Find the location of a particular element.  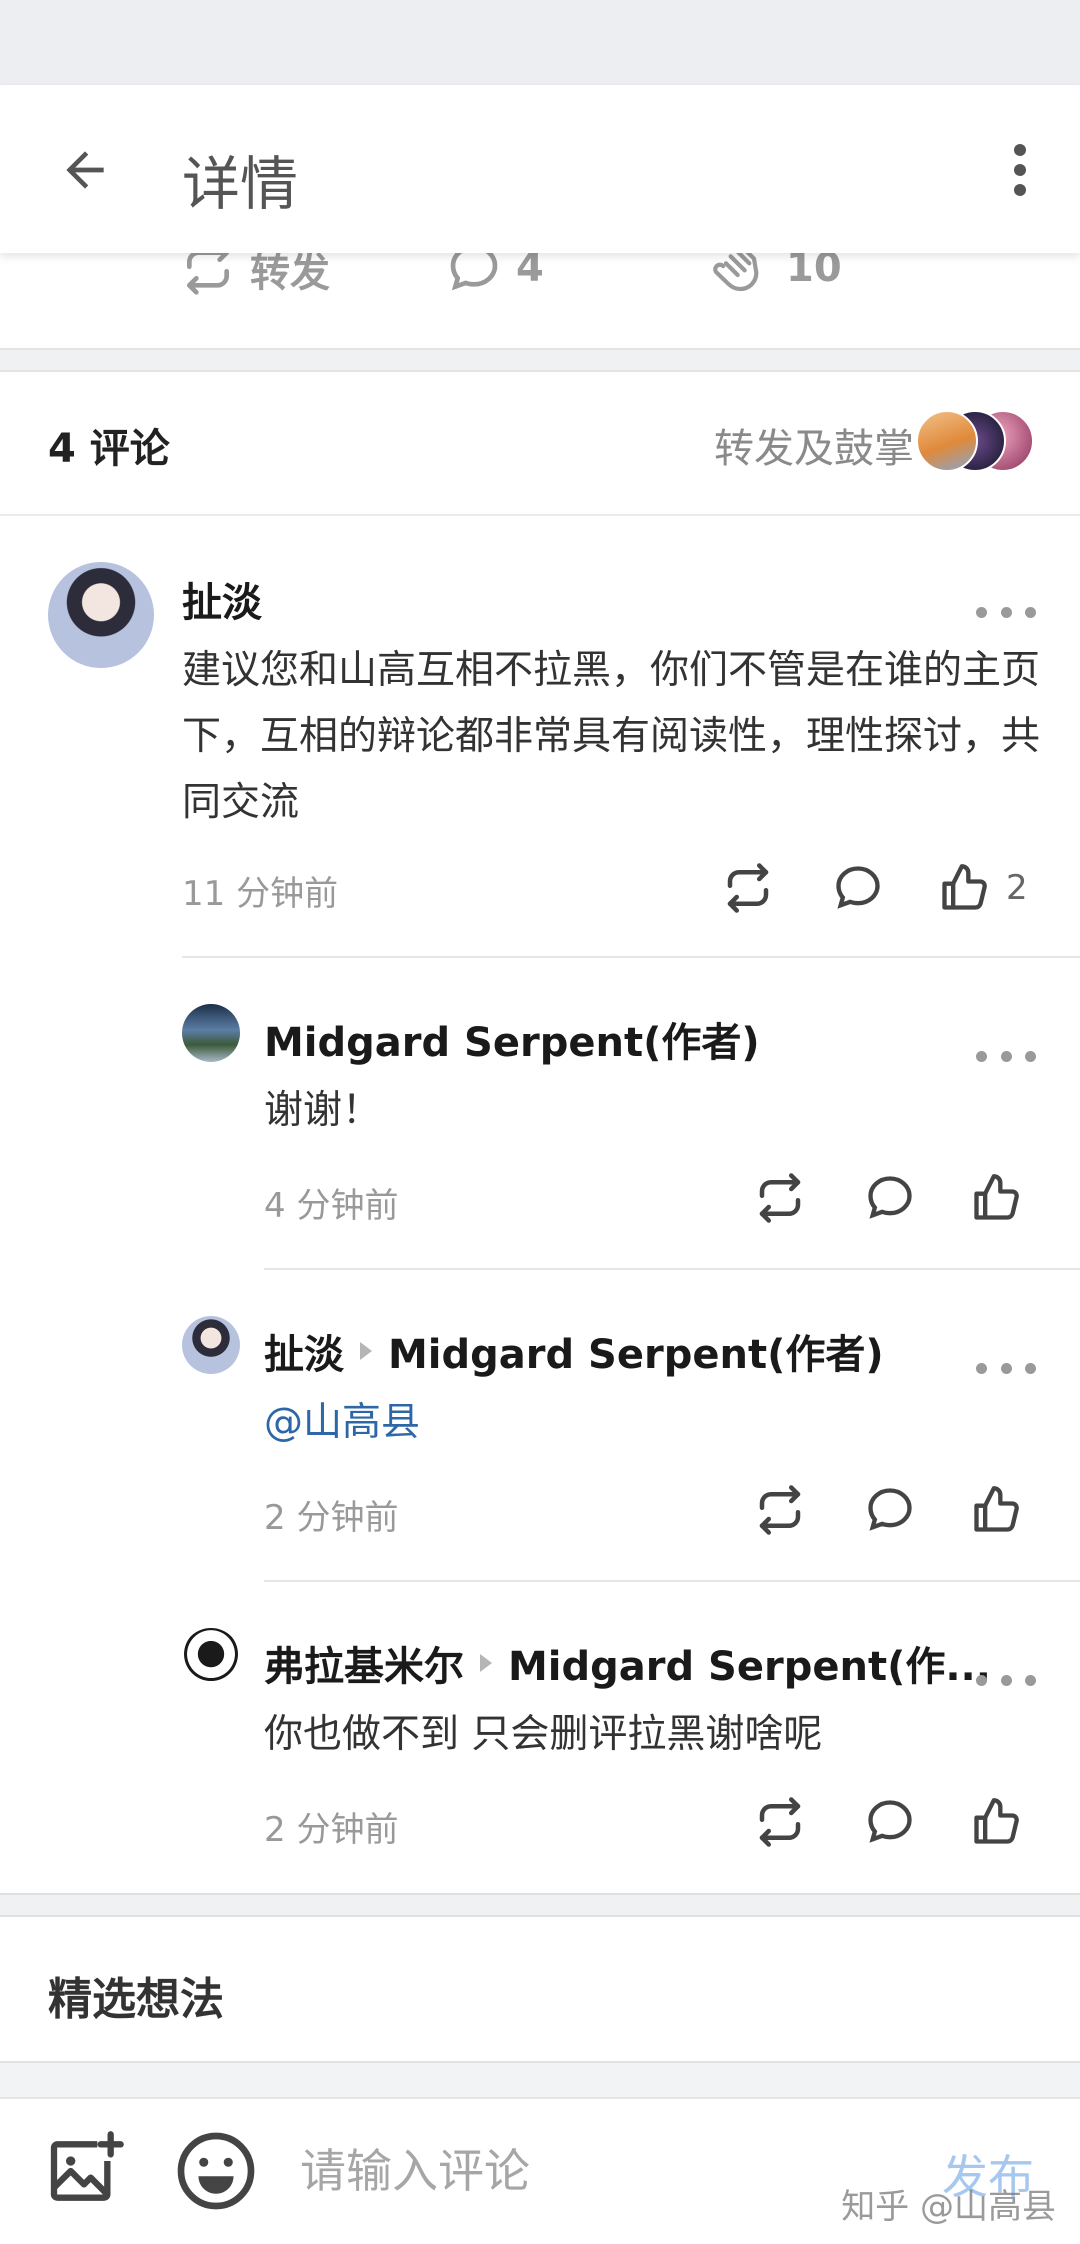

emoji-button is located at coordinates (216, 2171).